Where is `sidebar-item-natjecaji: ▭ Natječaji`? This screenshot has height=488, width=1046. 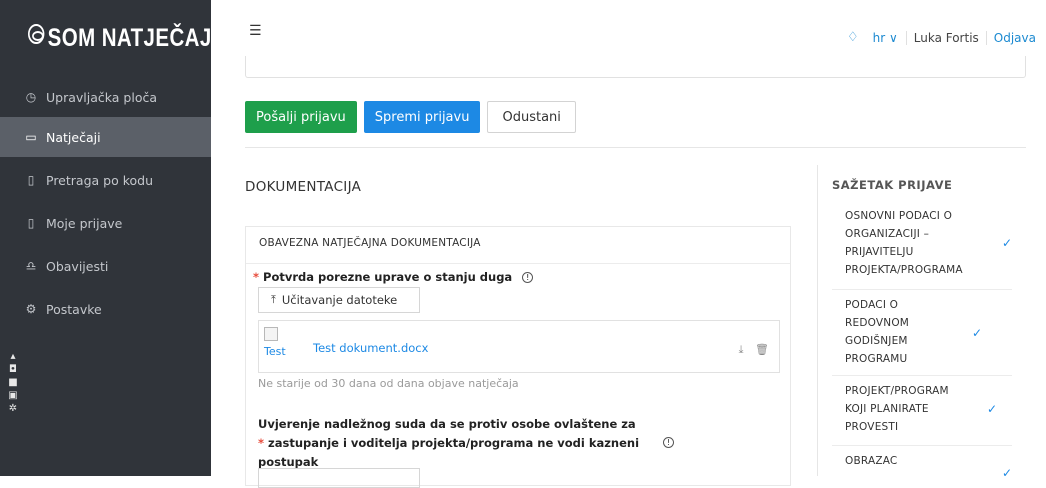 sidebar-item-natjecaji: ▭ Natječaji is located at coordinates (105, 137).